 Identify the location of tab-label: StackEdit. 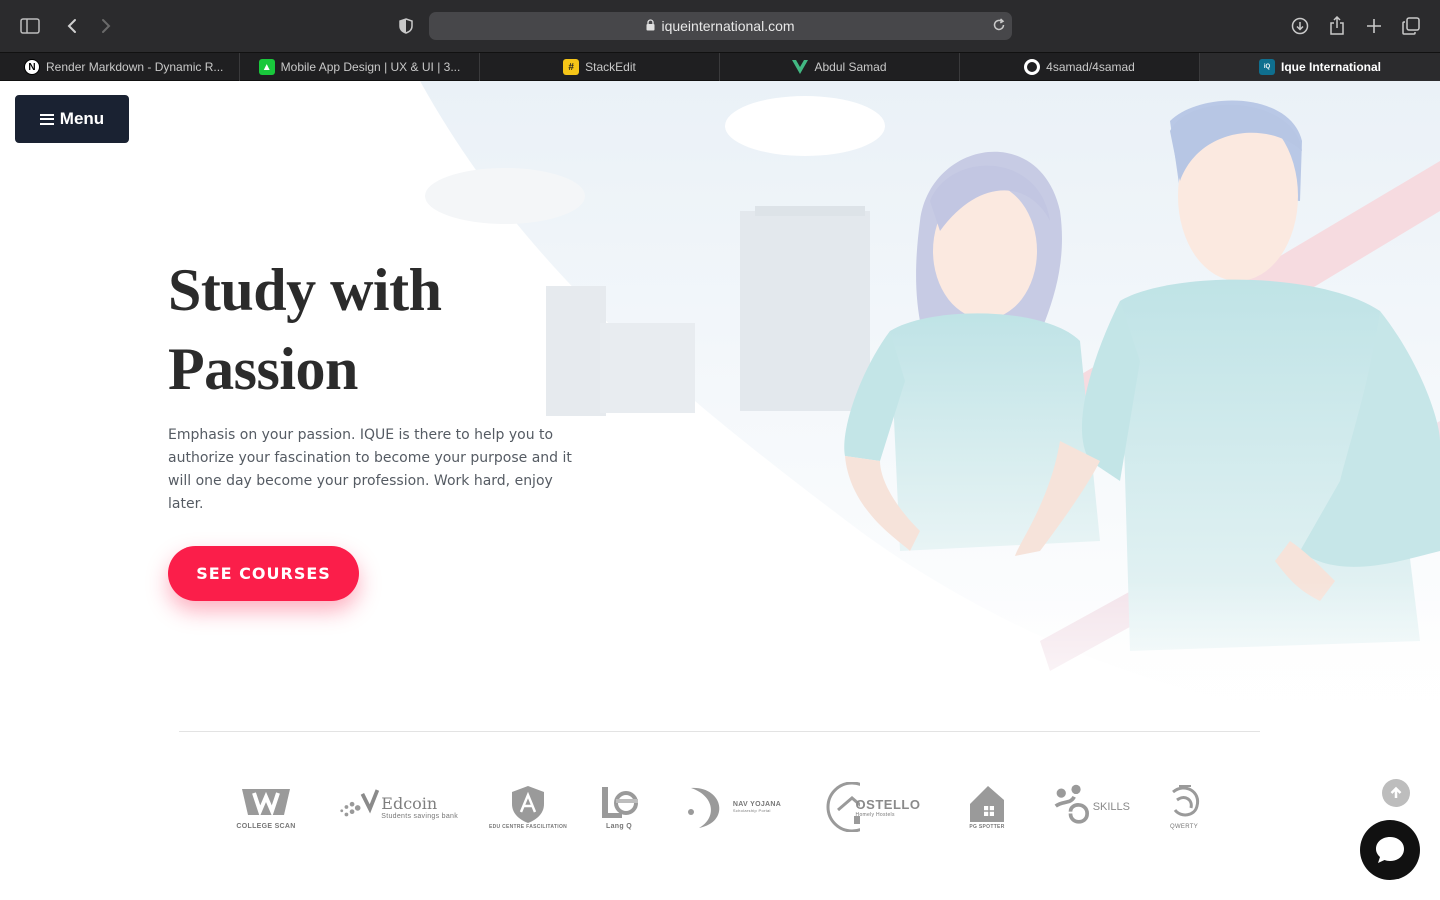
(610, 67).